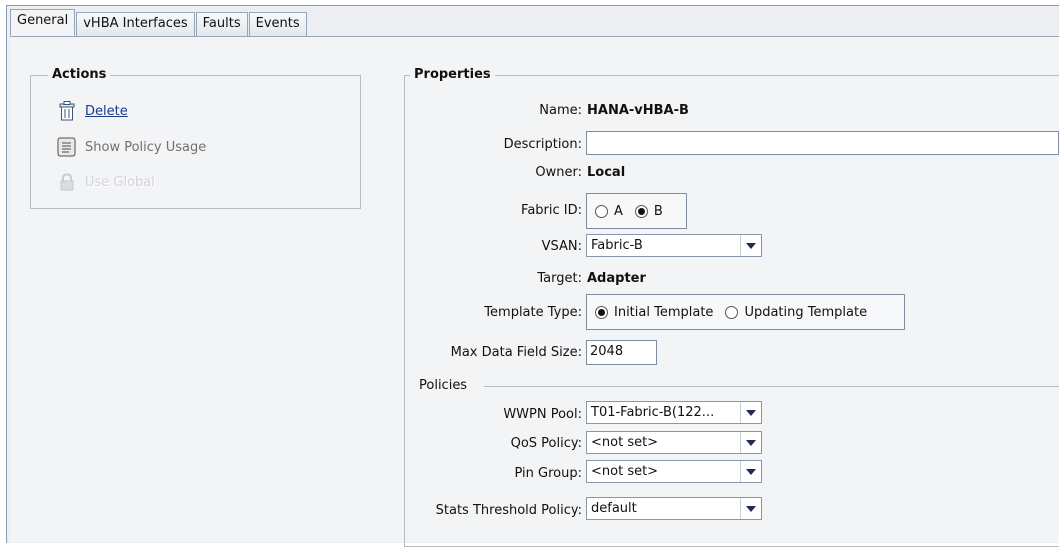 The width and height of the screenshot is (1059, 547). Describe the element at coordinates (638, 110) in the screenshot. I see `name-value: HANA-vHBA-B` at that location.